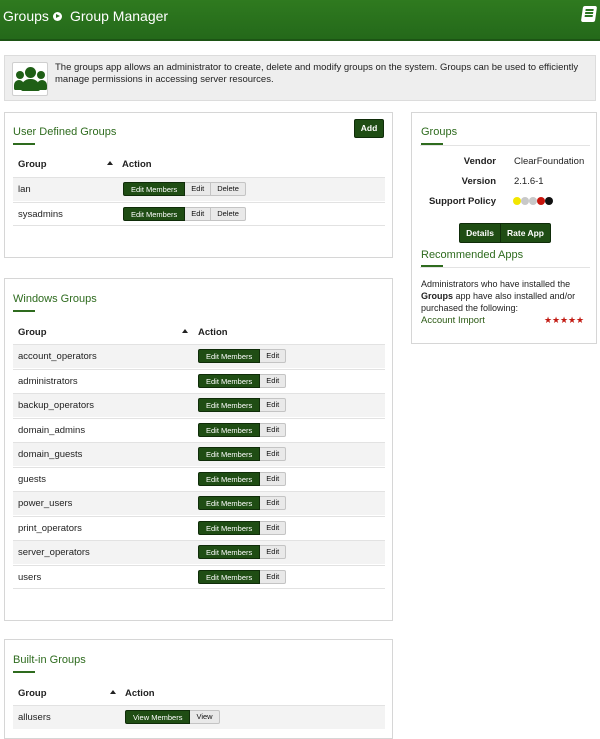  I want to click on vendor-value: ClearFoundation, so click(549, 161).